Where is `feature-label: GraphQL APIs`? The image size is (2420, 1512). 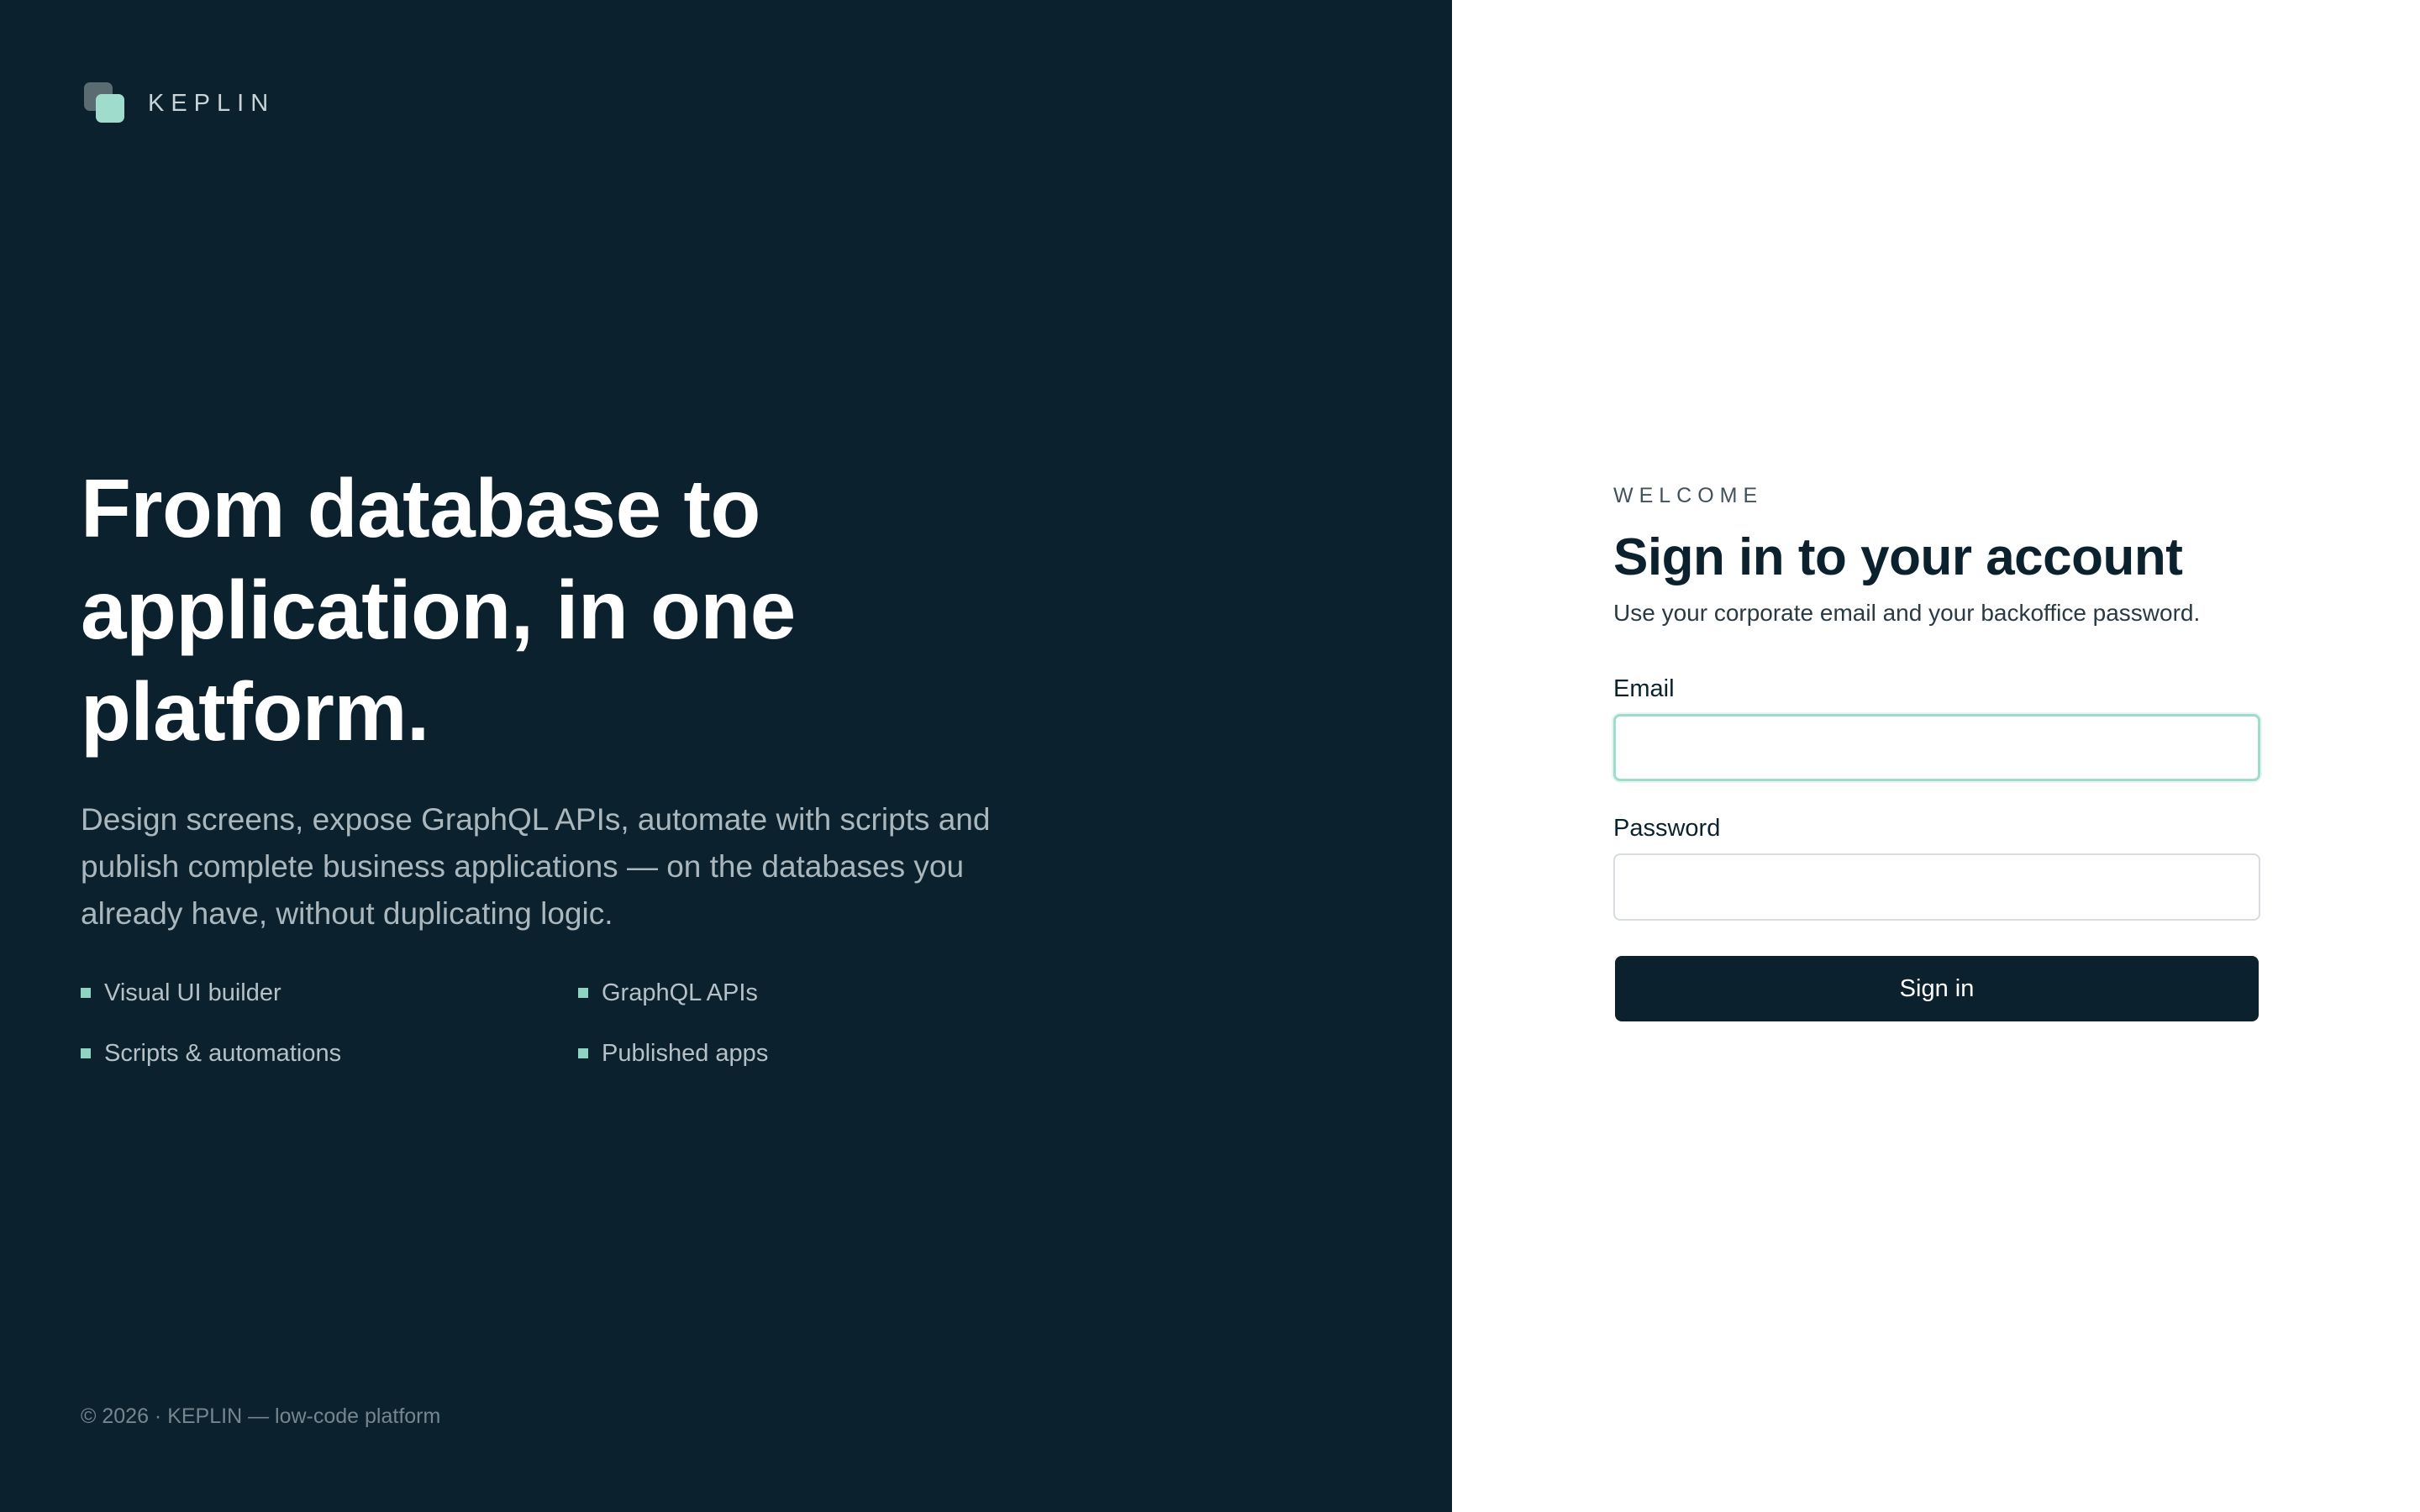
feature-label: GraphQL APIs is located at coordinates (680, 992).